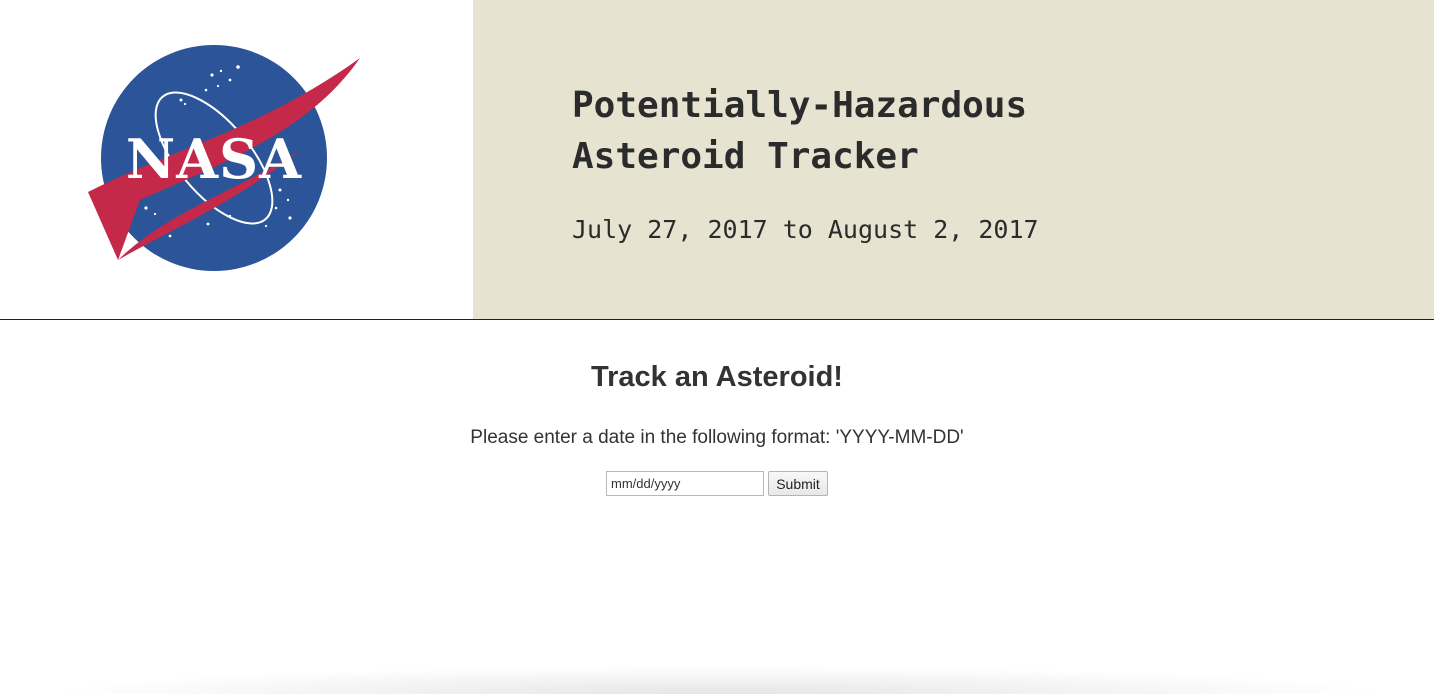  Describe the element at coordinates (798, 483) in the screenshot. I see `submit-button: Submit` at that location.